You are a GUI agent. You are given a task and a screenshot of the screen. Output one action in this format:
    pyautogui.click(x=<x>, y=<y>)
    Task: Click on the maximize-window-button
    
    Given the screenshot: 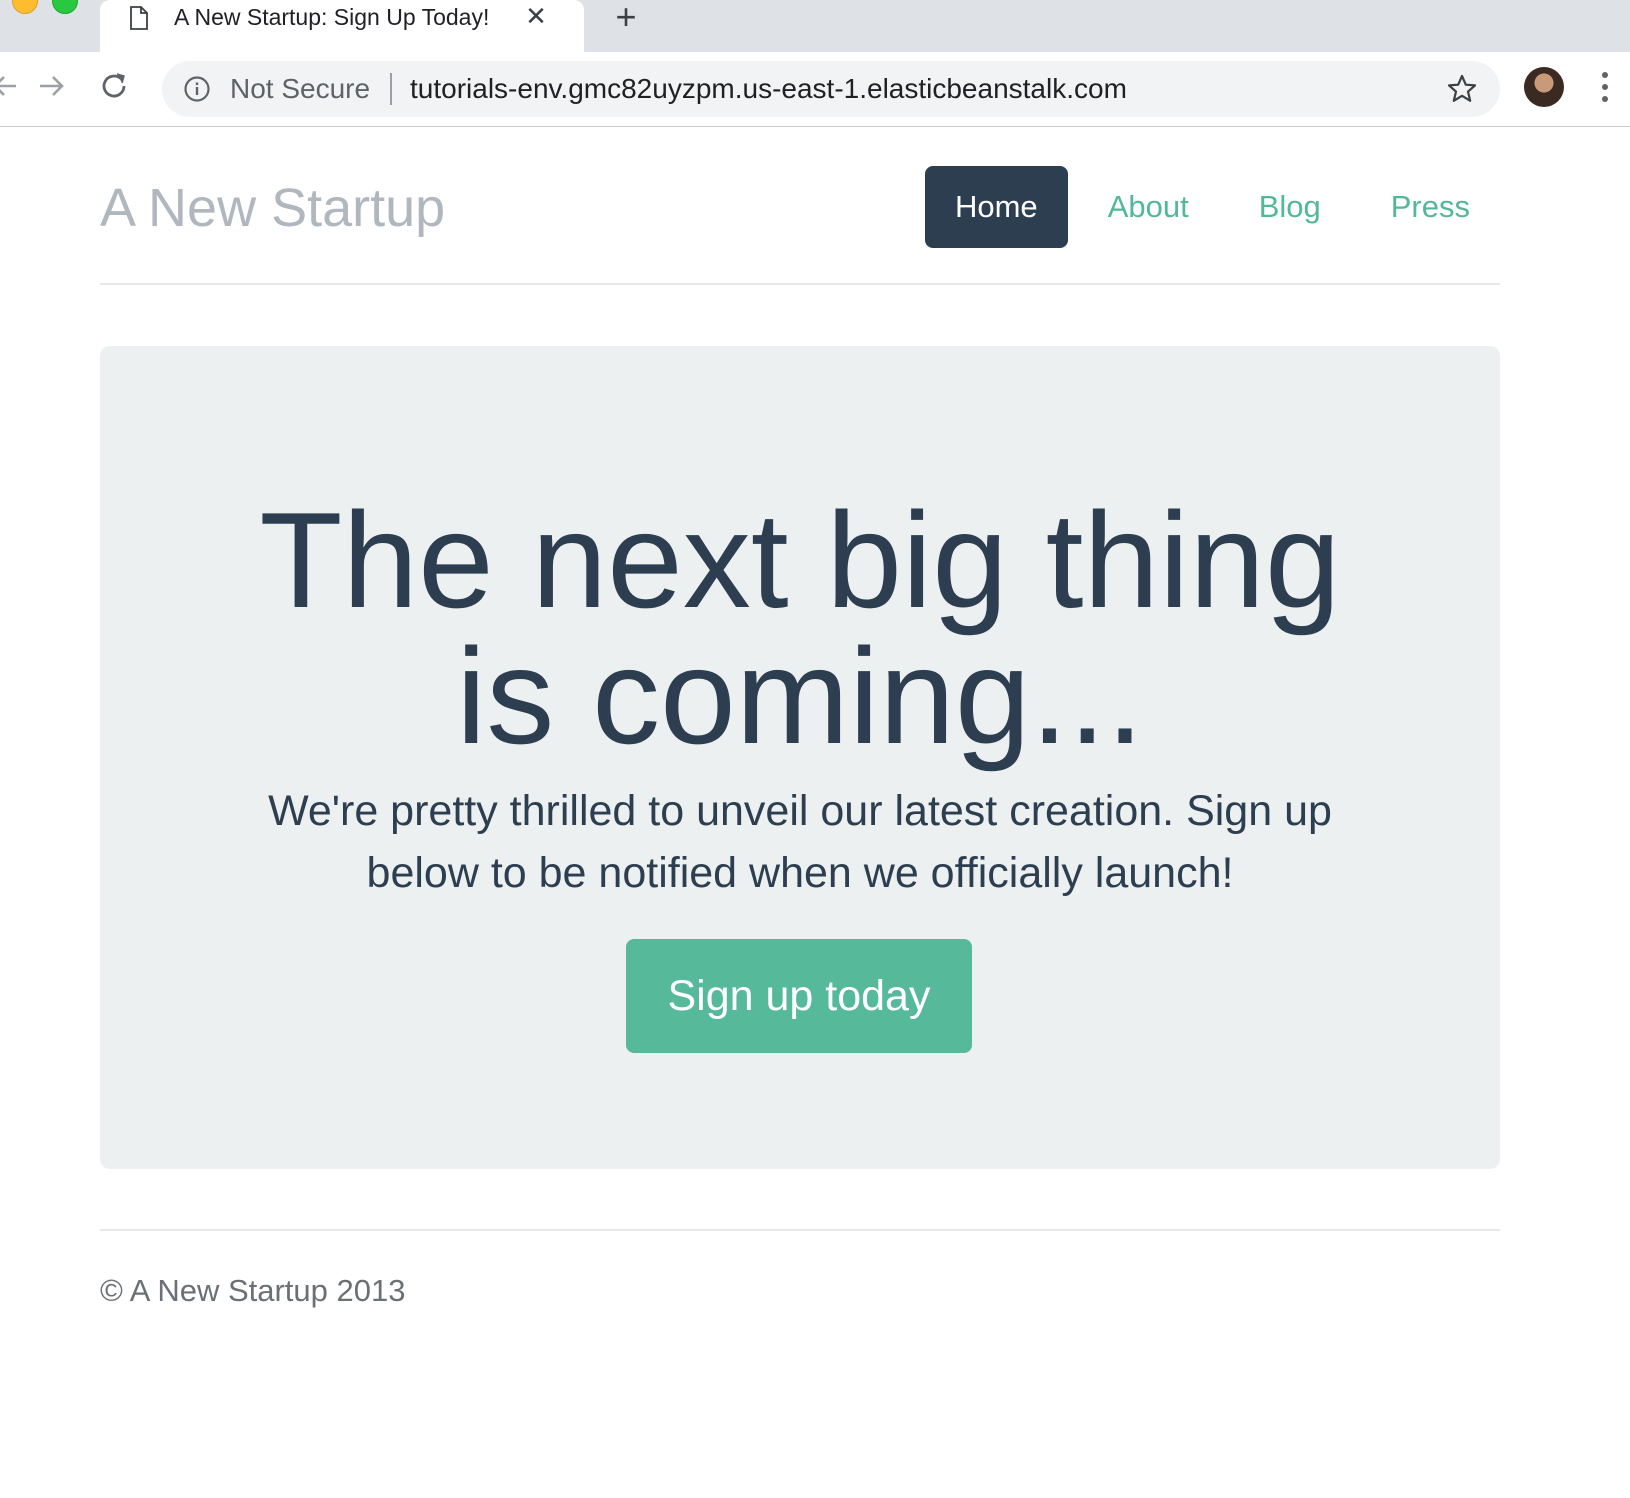 What is the action you would take?
    pyautogui.click(x=65, y=7)
    